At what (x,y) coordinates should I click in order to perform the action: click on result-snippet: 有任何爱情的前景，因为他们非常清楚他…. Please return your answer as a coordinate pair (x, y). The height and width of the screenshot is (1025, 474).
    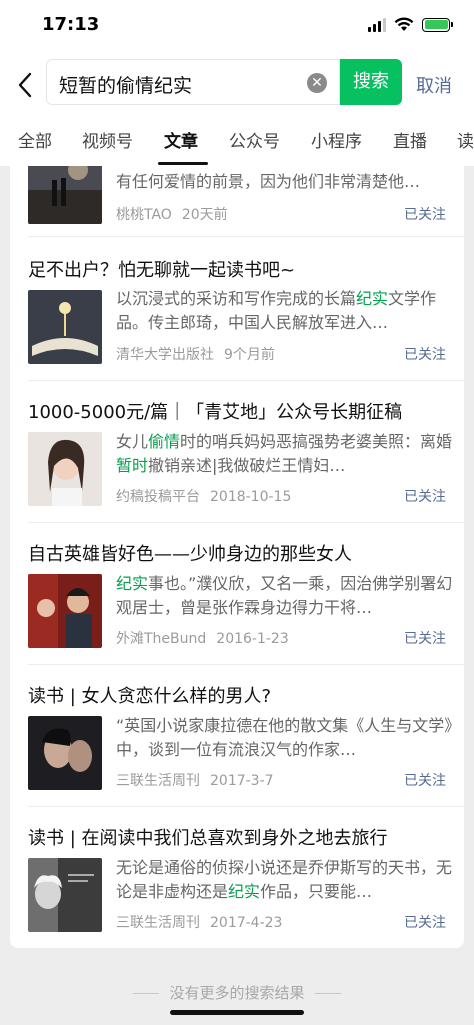
    Looking at the image, I should click on (285, 182).